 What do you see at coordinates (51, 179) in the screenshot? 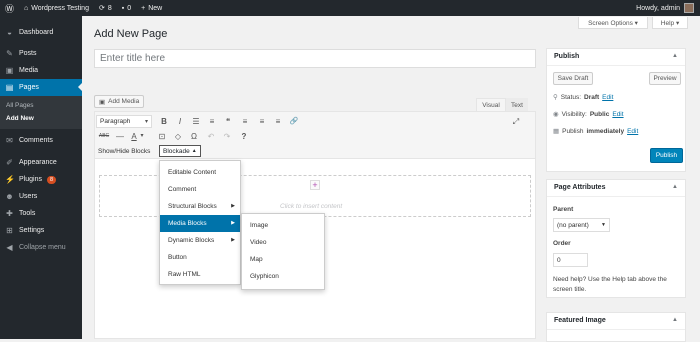
I see `plugins-update-badge: 8` at bounding box center [51, 179].